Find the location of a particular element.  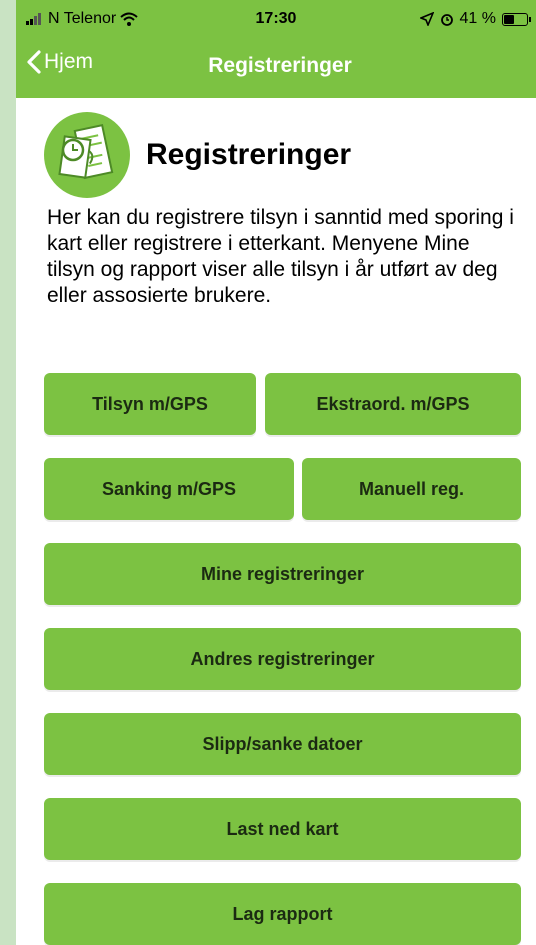

slipp-sanke-datoer-button: Slipp/sanke datoer is located at coordinates (282, 744).